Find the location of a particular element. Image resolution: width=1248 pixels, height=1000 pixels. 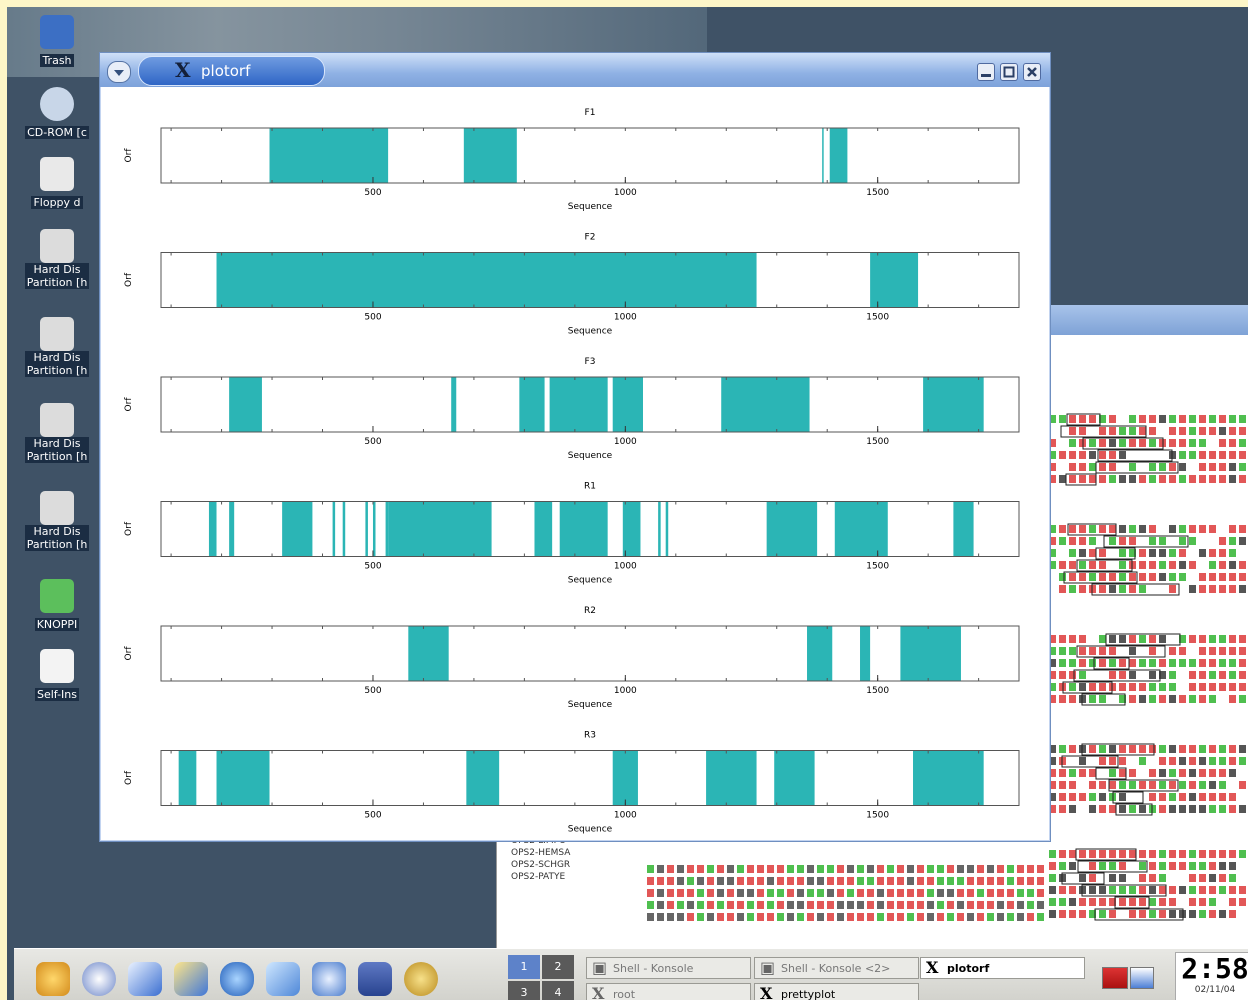

maximize-button is located at coordinates (1009, 72).